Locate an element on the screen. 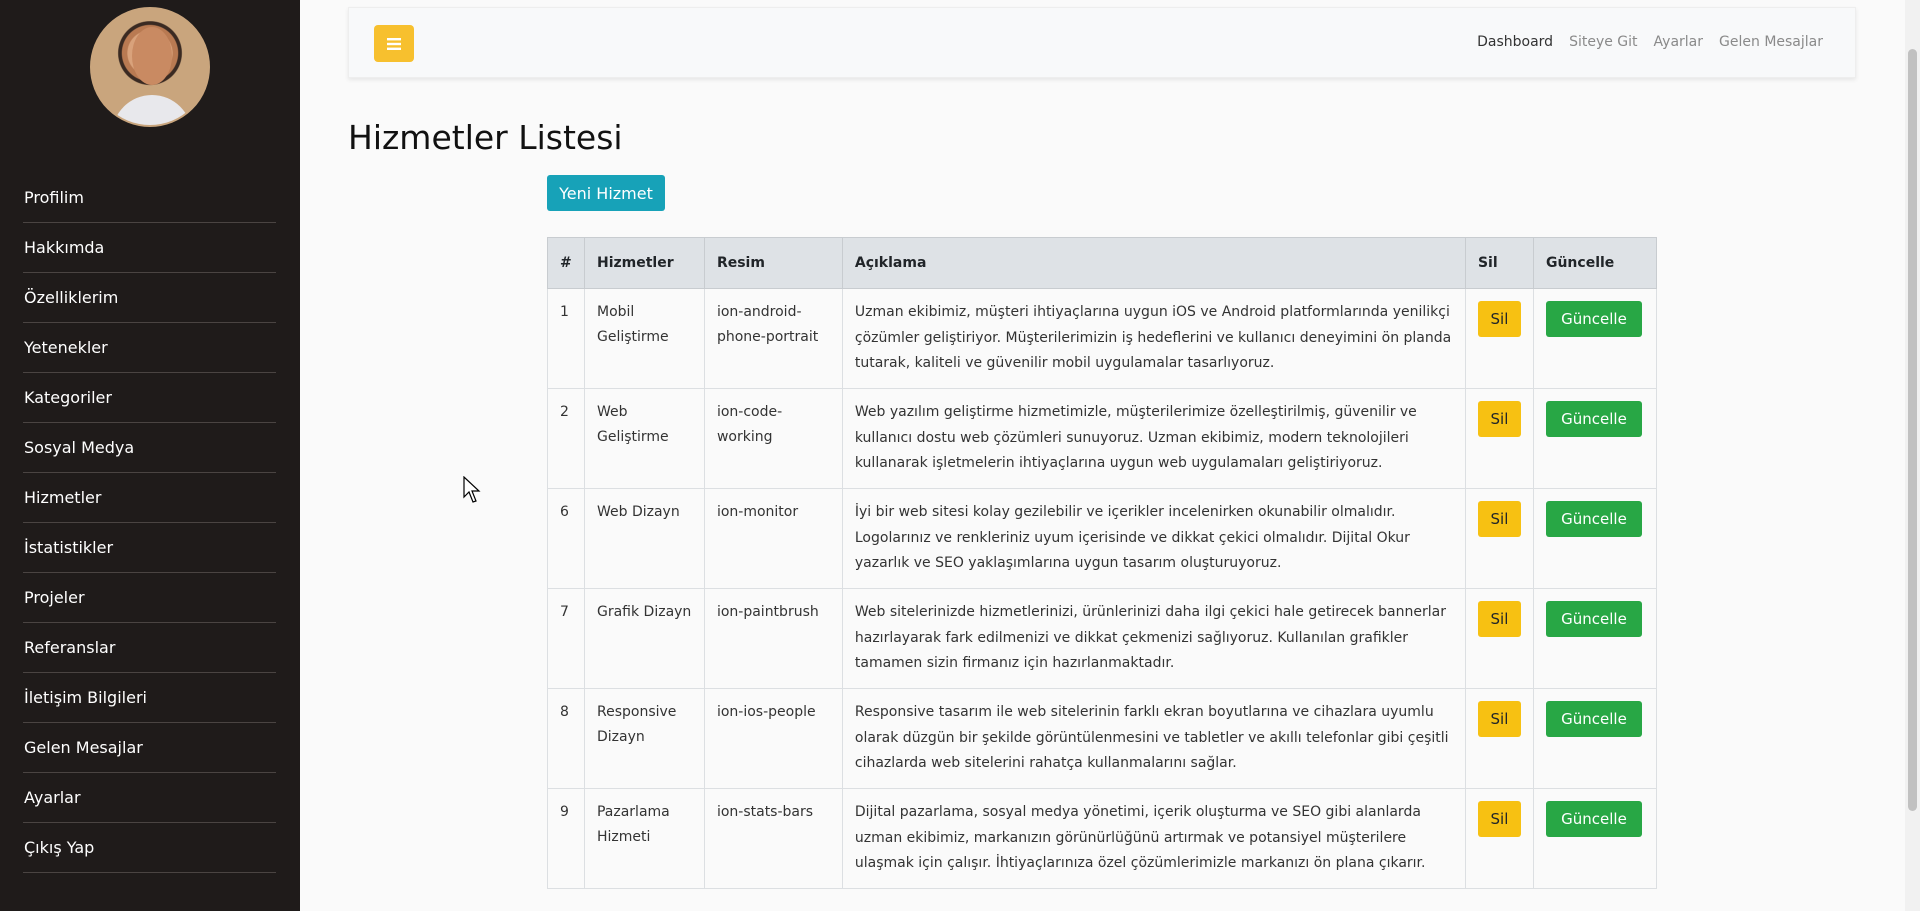  table-header-row: # Hizmetler Resim Açıklama Sil Güncelle is located at coordinates (1102, 263).